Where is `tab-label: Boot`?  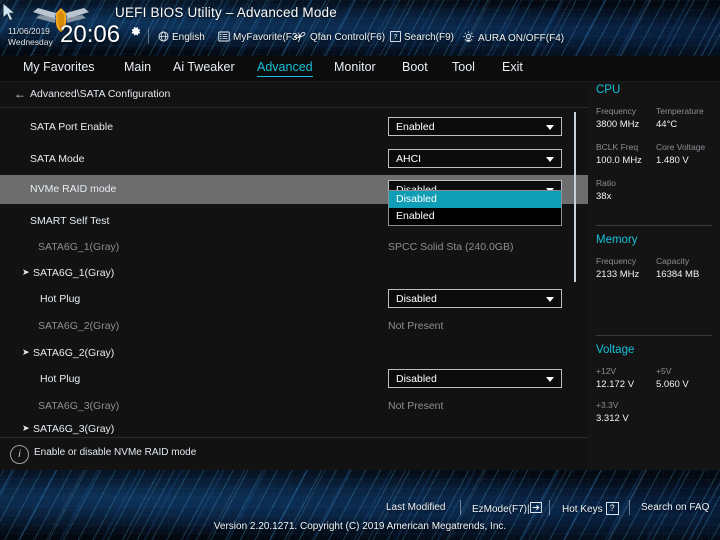 tab-label: Boot is located at coordinates (415, 67).